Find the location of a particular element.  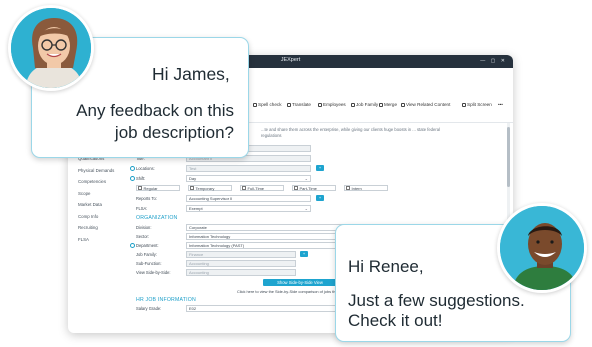

scrollbar-thumb is located at coordinates (508, 157).